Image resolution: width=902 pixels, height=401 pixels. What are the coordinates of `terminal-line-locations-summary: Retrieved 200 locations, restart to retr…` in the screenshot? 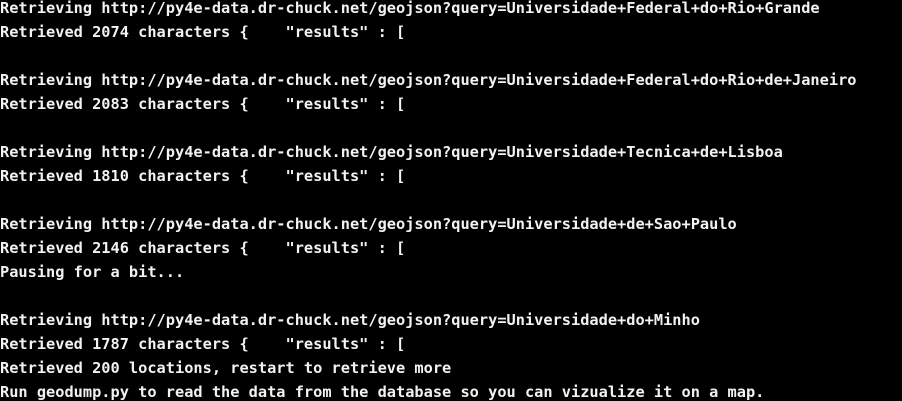 It's located at (226, 368).